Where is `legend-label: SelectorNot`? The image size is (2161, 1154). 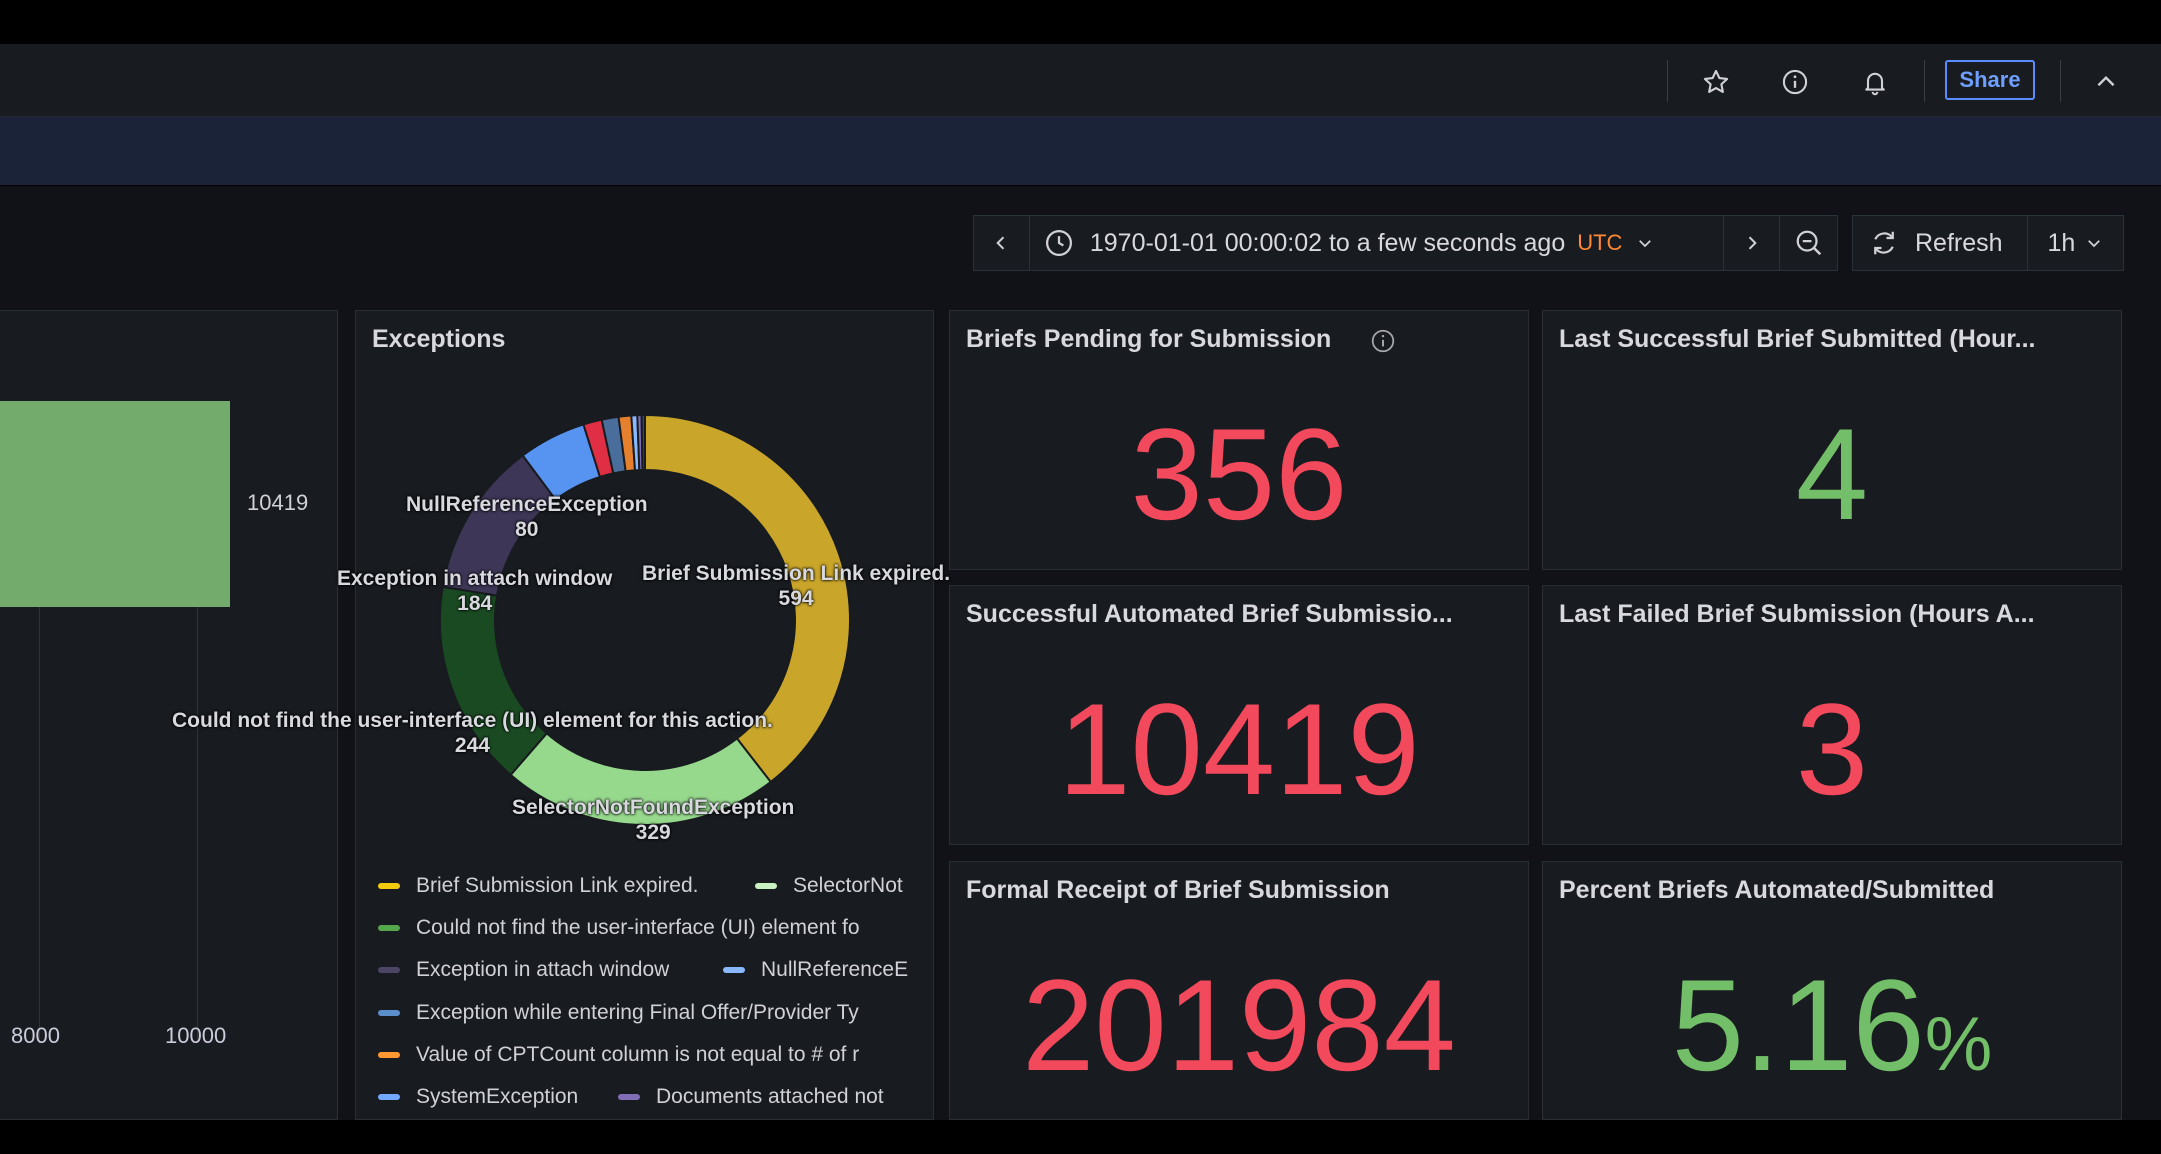 legend-label: SelectorNot is located at coordinates (848, 885).